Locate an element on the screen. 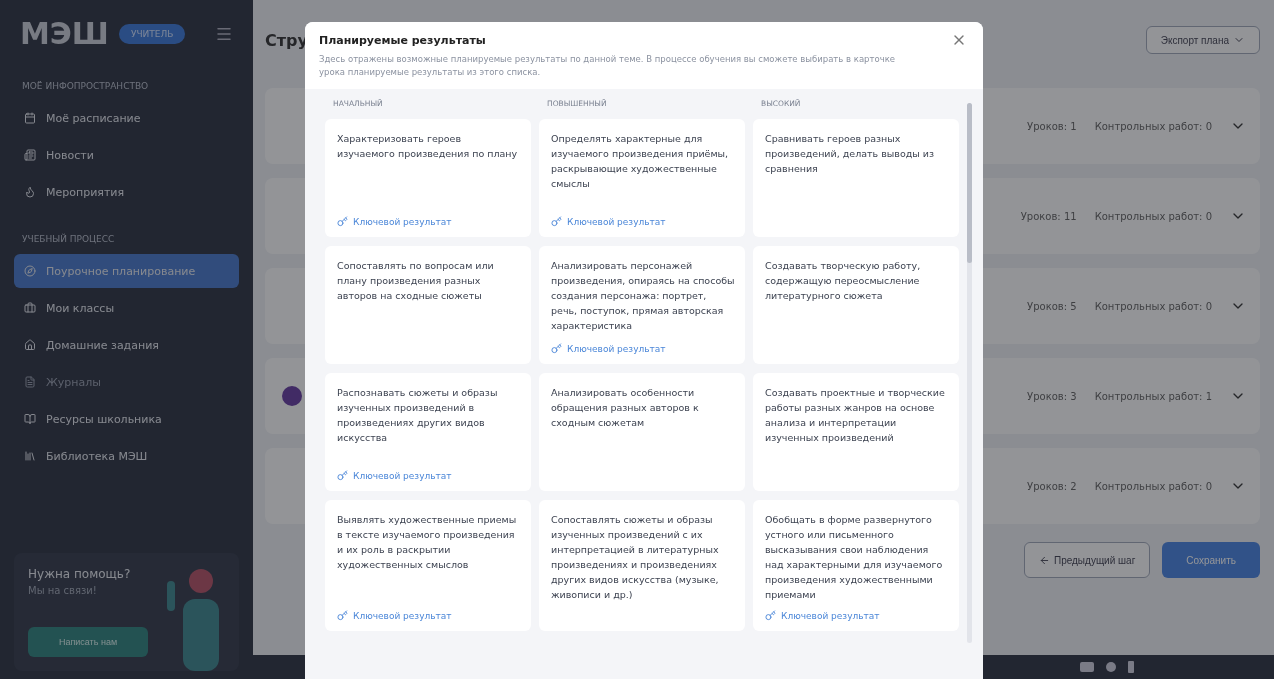  result-card: Анализировать персонажей произведения, опираясь на способы создания персонажа: портрет, речь, поступок, прямая авторская характеристика Ключевой результат is located at coordinates (642, 305).